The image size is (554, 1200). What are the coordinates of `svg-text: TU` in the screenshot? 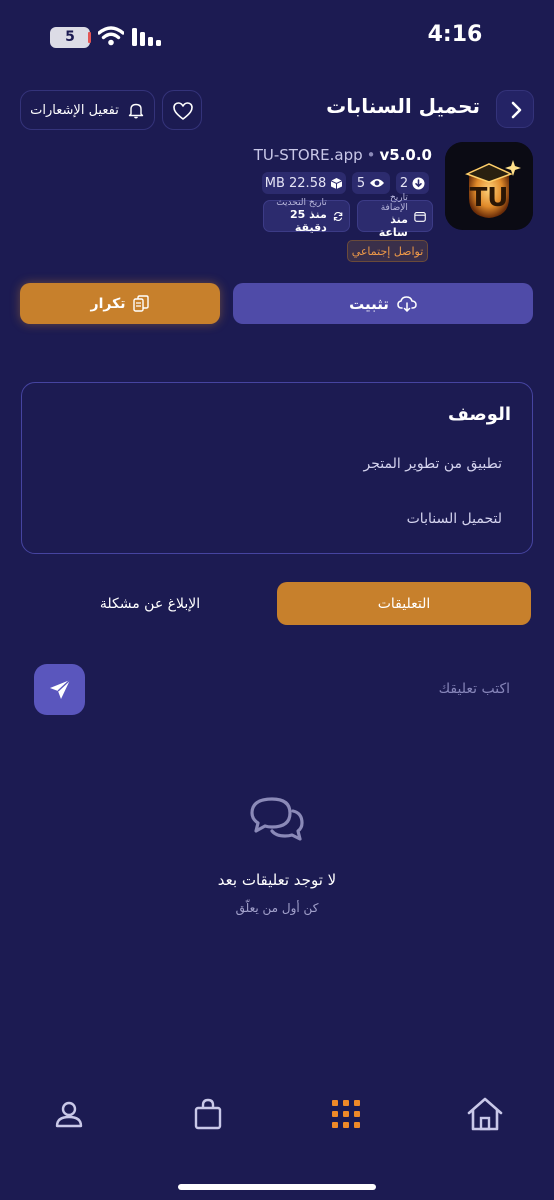 It's located at (489, 198).